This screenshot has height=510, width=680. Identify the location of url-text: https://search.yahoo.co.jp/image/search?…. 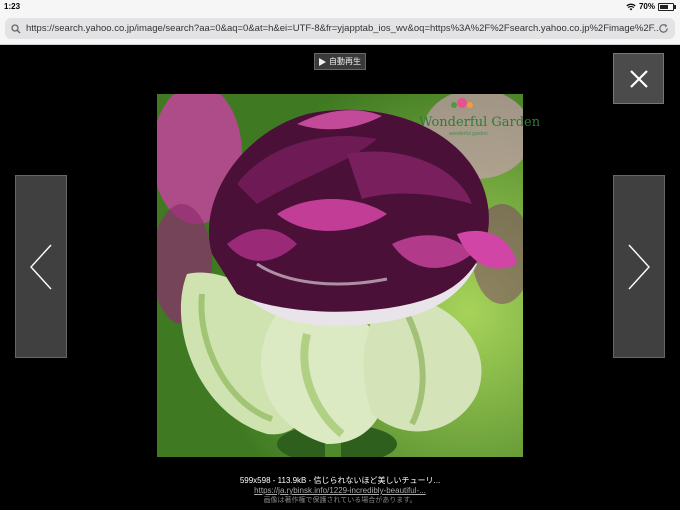
(342, 28).